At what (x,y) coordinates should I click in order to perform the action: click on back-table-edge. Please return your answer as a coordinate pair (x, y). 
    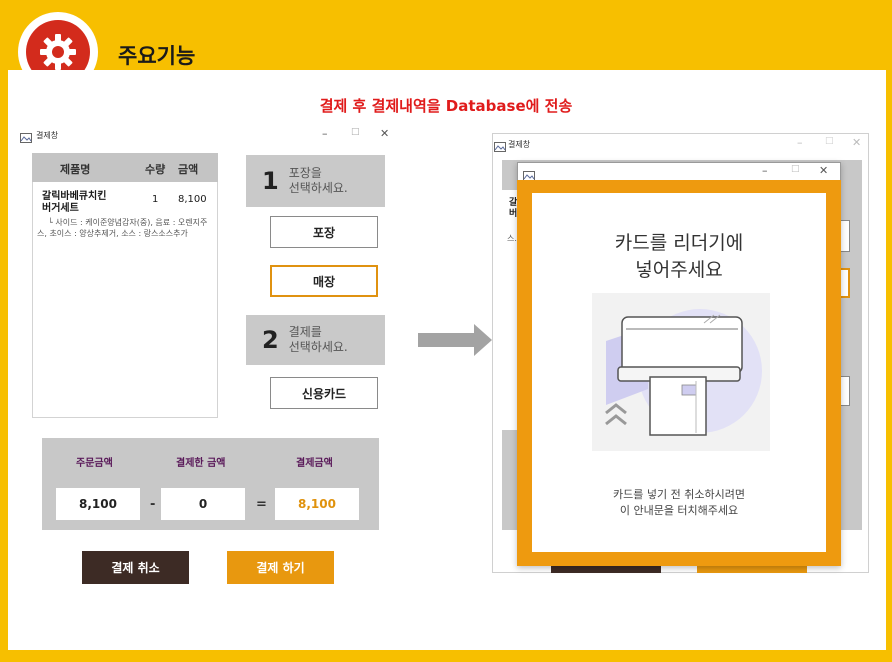
    Looking at the image, I should click on (509, 310).